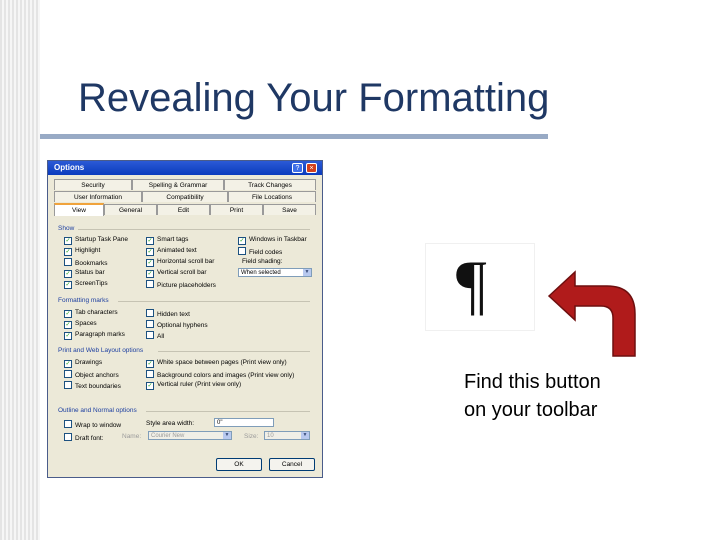 The image size is (720, 540). Describe the element at coordinates (84, 437) in the screenshot. I see `checkbox-draft-font: Draft font:` at that location.